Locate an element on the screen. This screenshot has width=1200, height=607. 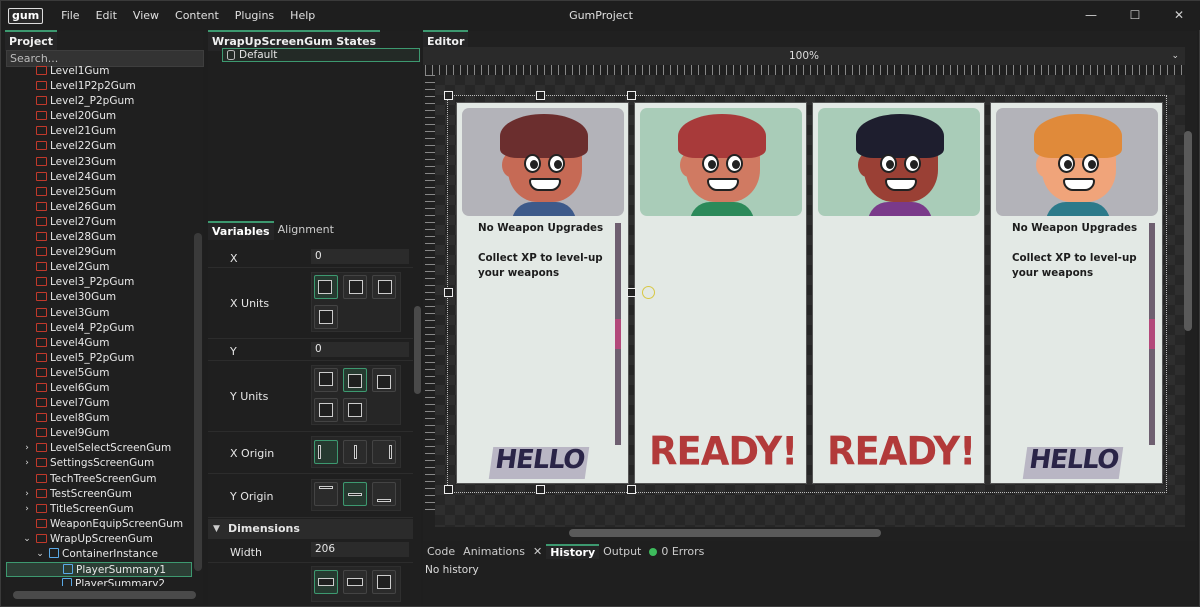
tree-item: PlayerSummary2 is located at coordinates (99, 581).